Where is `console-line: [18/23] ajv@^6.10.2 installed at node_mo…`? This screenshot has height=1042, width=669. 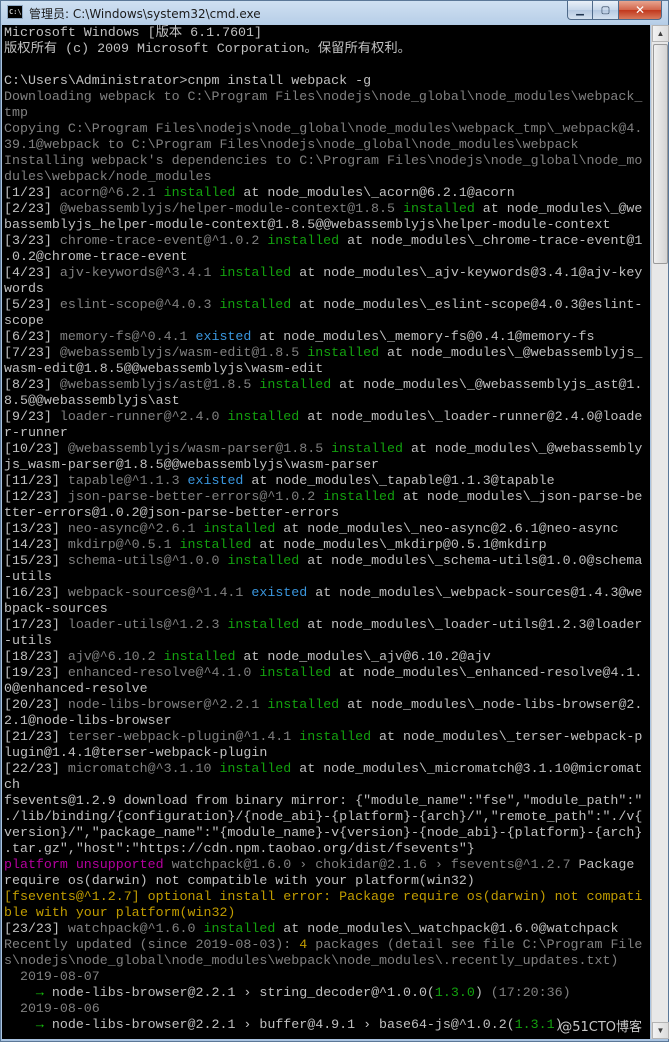
console-line: [18/23] ajv@^6.10.2 installed at node_mo… is located at coordinates (327, 657).